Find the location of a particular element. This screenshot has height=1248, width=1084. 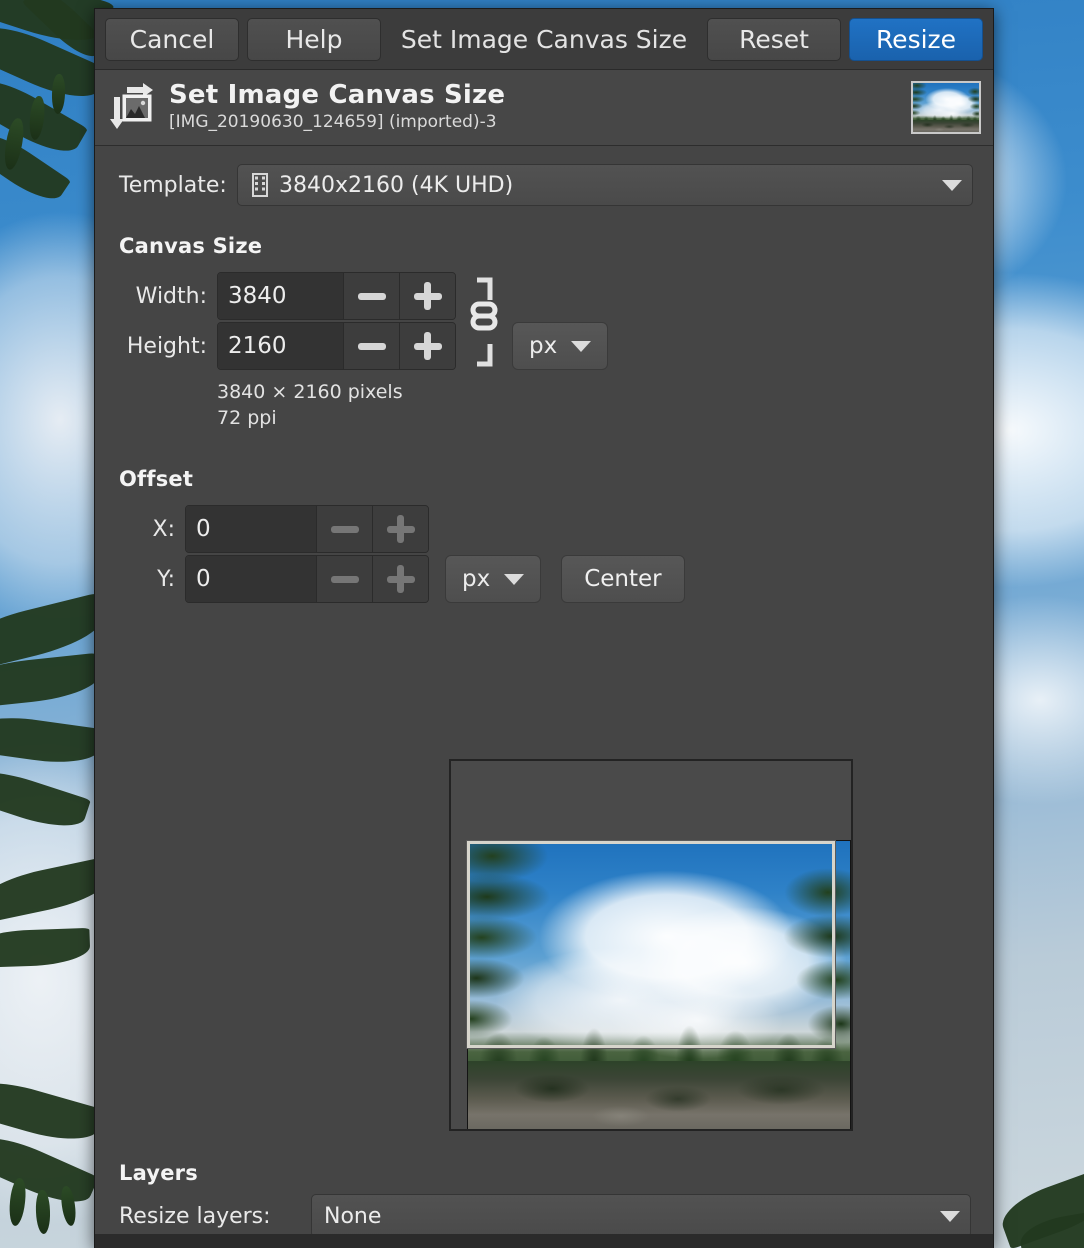

offset-fields: X: 0 Y: 0 px Center is located at coordinates (546, 554).